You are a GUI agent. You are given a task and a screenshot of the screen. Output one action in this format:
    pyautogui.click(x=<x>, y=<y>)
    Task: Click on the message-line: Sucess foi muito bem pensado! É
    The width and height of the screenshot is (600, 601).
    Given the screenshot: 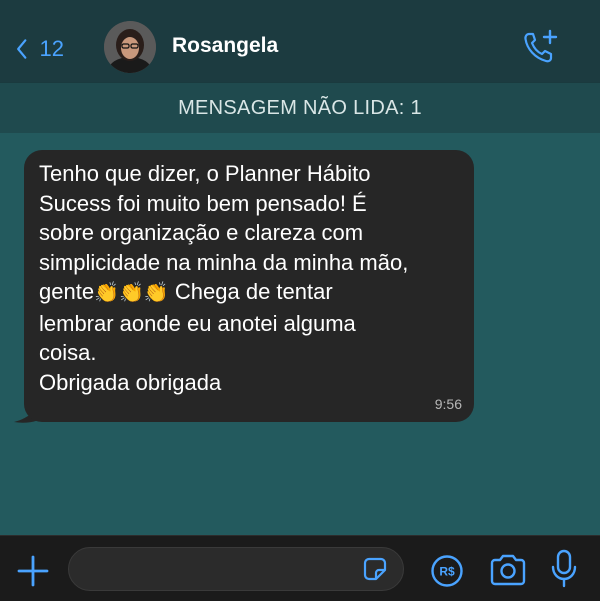 What is the action you would take?
    pyautogui.click(x=203, y=203)
    